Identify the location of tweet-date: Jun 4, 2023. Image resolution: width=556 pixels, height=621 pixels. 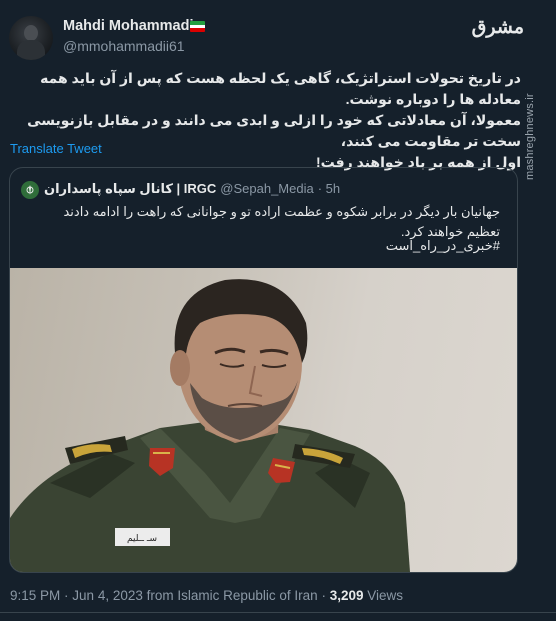
(107, 595).